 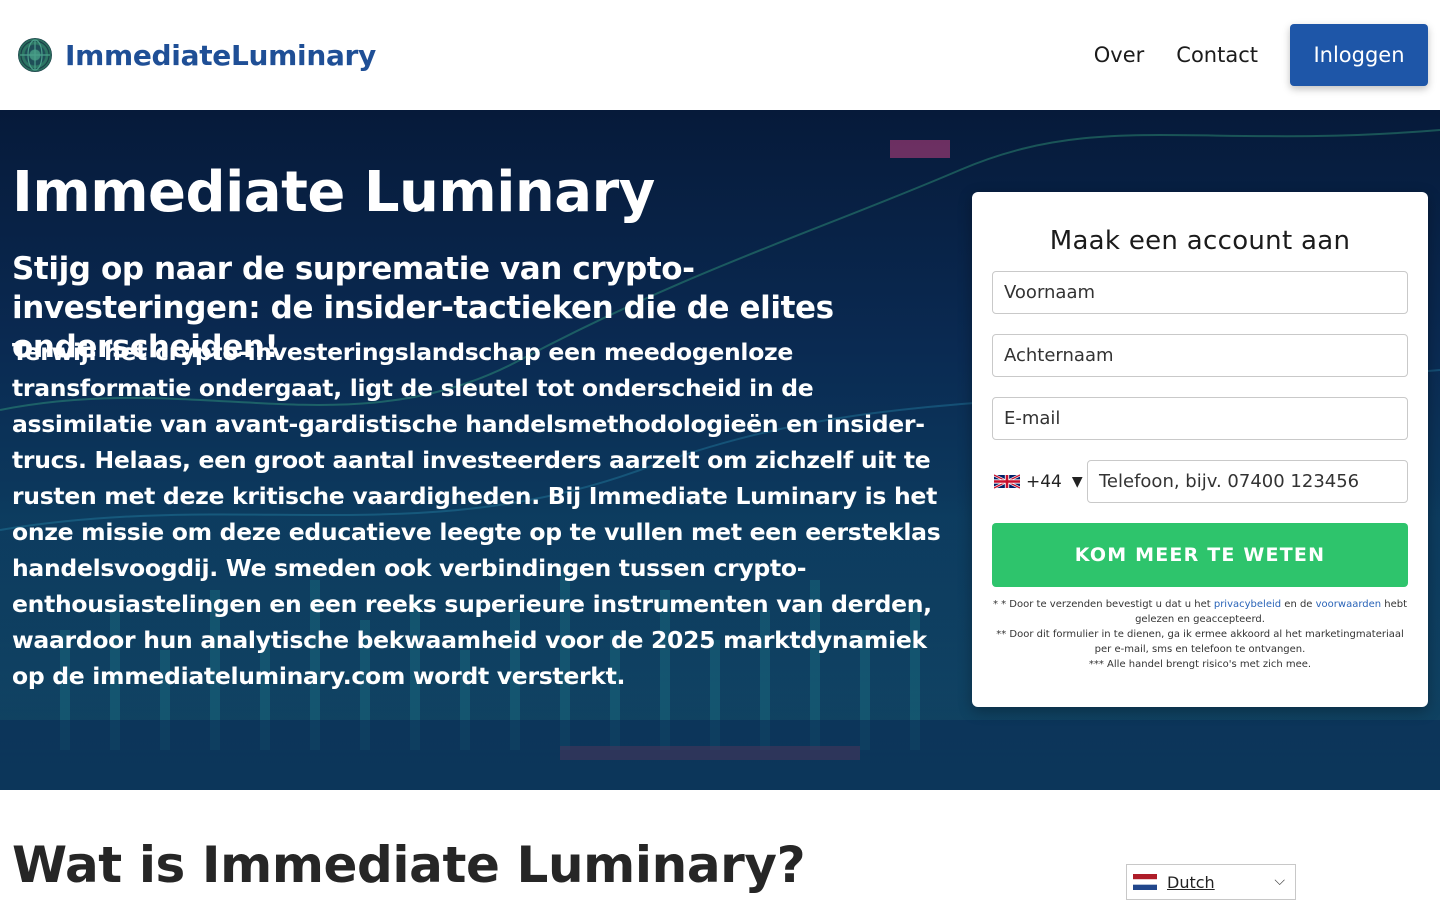 What do you see at coordinates (35, 55) in the screenshot?
I see `globe-logo-icon` at bounding box center [35, 55].